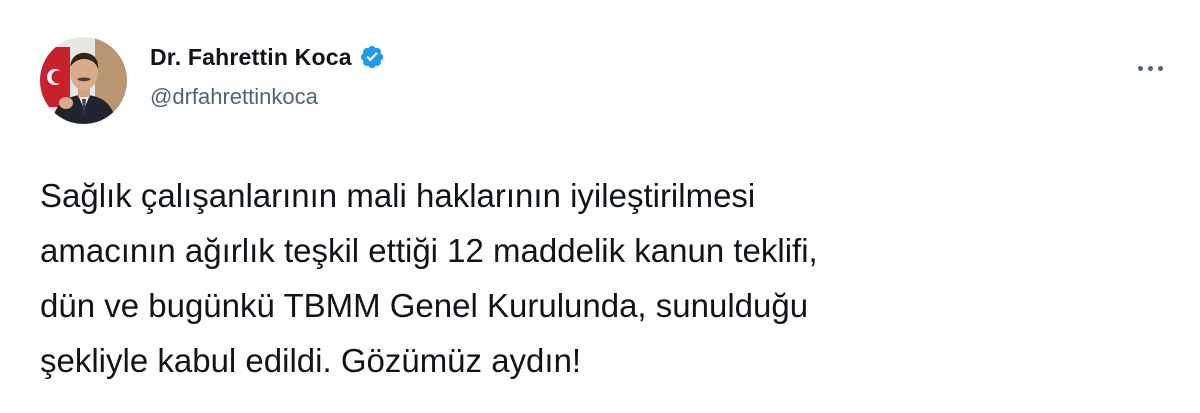  I want to click on handle: @drfahrettinkoca, so click(267, 97).